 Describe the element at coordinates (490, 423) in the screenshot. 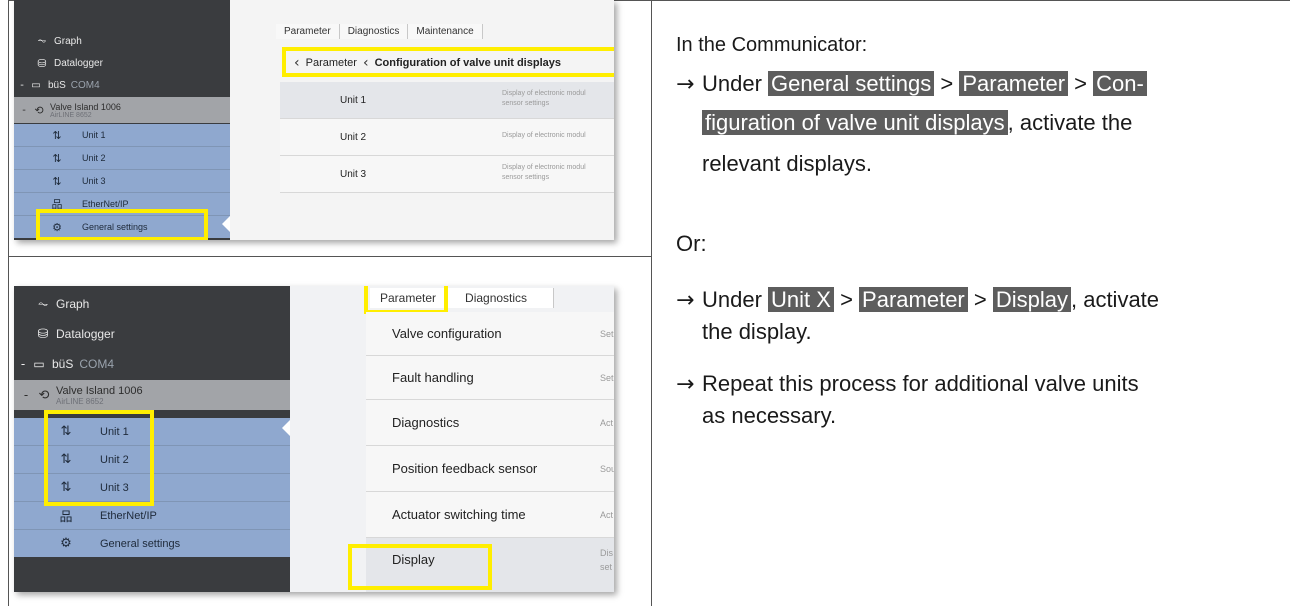

I see `list-item-diagnostics: Diagnostics Act` at that location.